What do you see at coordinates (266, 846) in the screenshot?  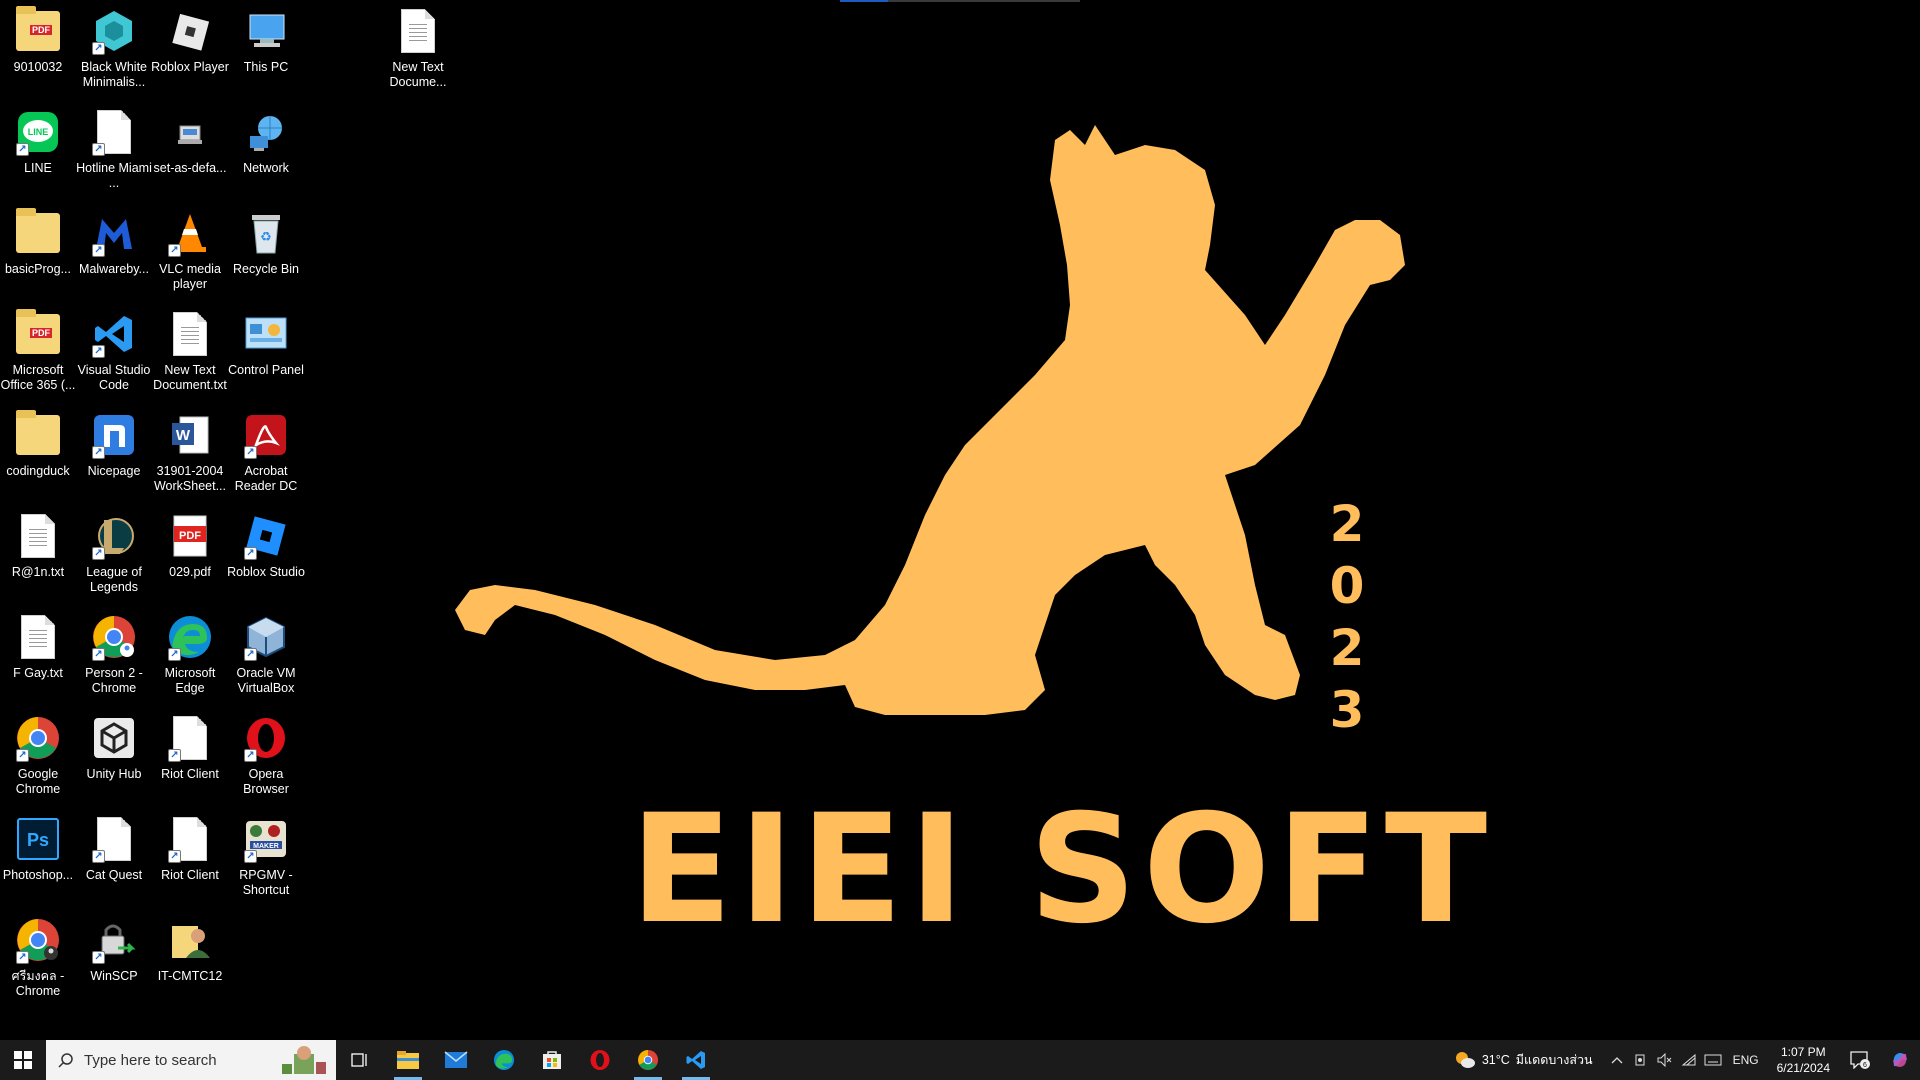 I see `svg-text: MAKER` at bounding box center [266, 846].